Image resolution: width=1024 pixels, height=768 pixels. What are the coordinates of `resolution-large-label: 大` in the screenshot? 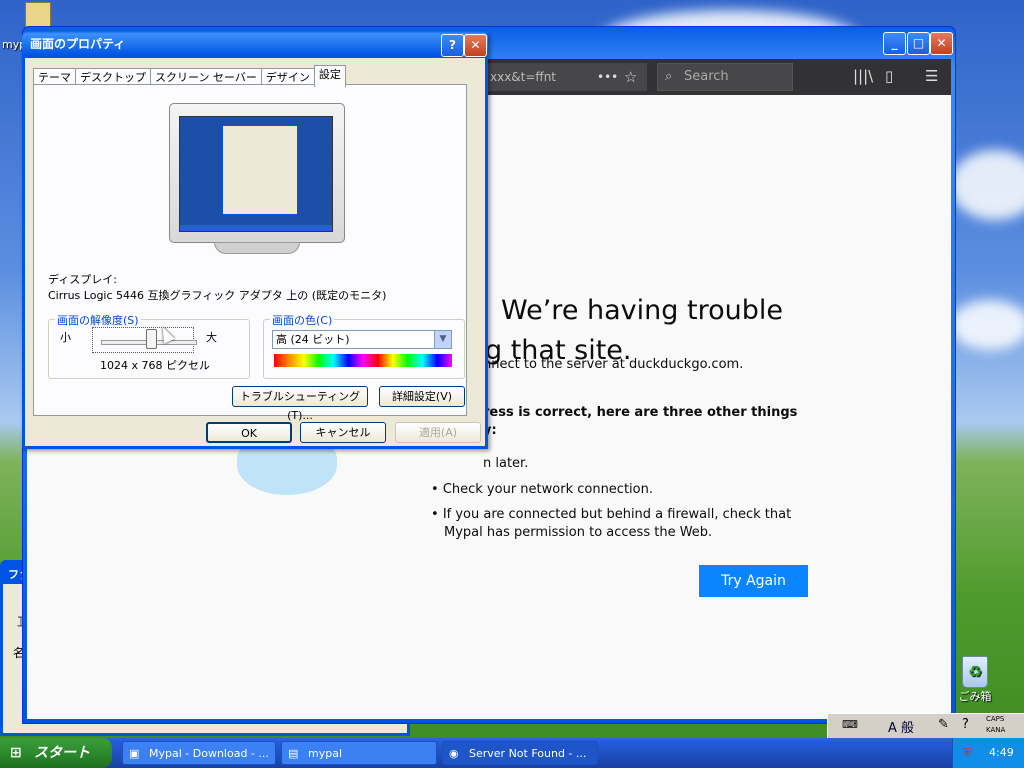 It's located at (211, 337).